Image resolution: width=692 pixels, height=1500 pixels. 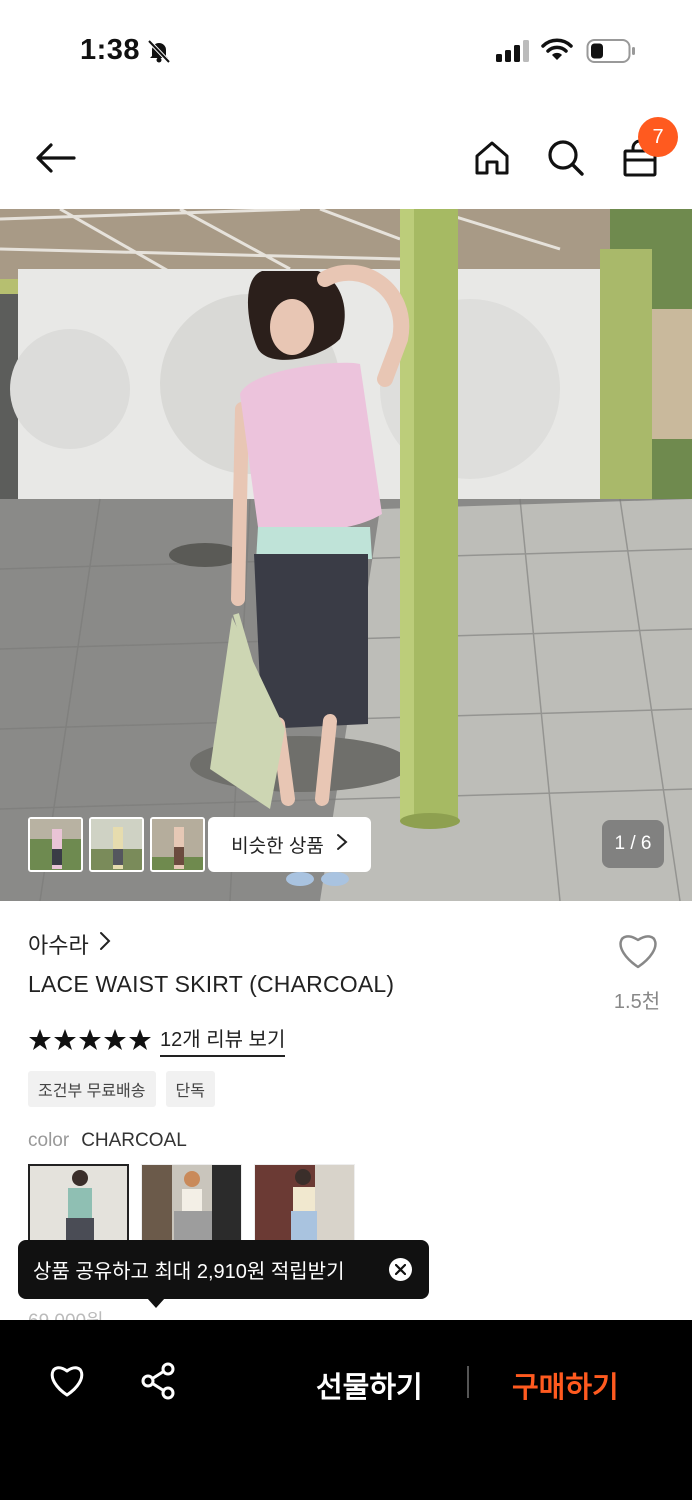 I want to click on brand-link: 아수라, so click(x=69, y=944).